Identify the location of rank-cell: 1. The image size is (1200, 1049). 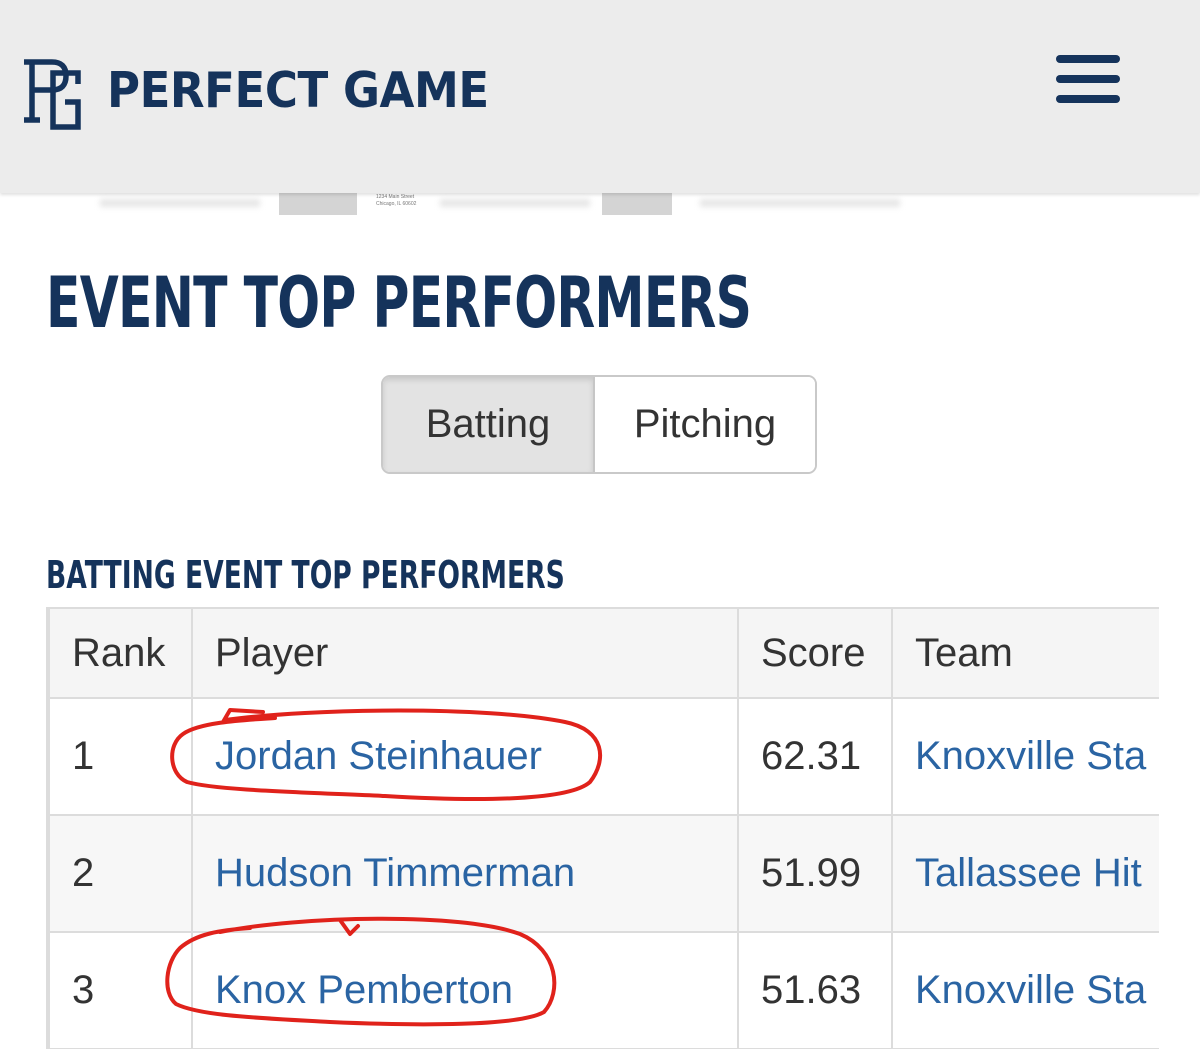
(121, 757).